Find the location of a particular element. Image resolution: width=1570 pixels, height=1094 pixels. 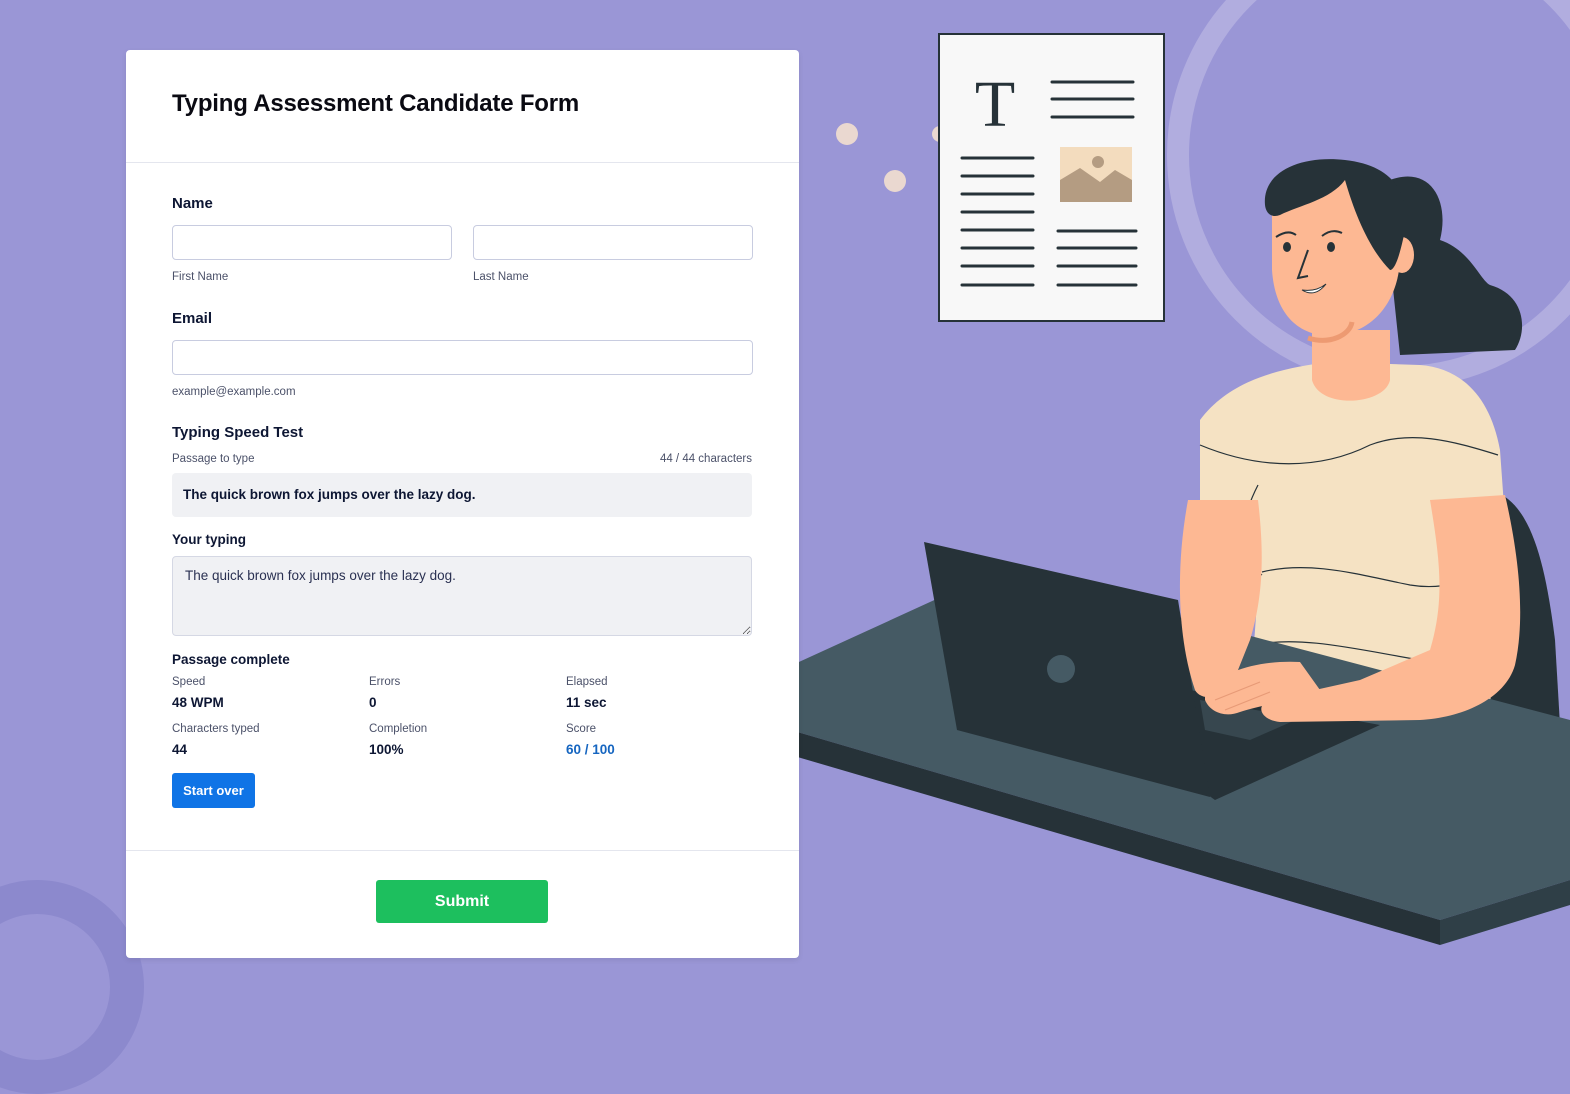

image-placeholder-icon is located at coordinates (1096, 174).